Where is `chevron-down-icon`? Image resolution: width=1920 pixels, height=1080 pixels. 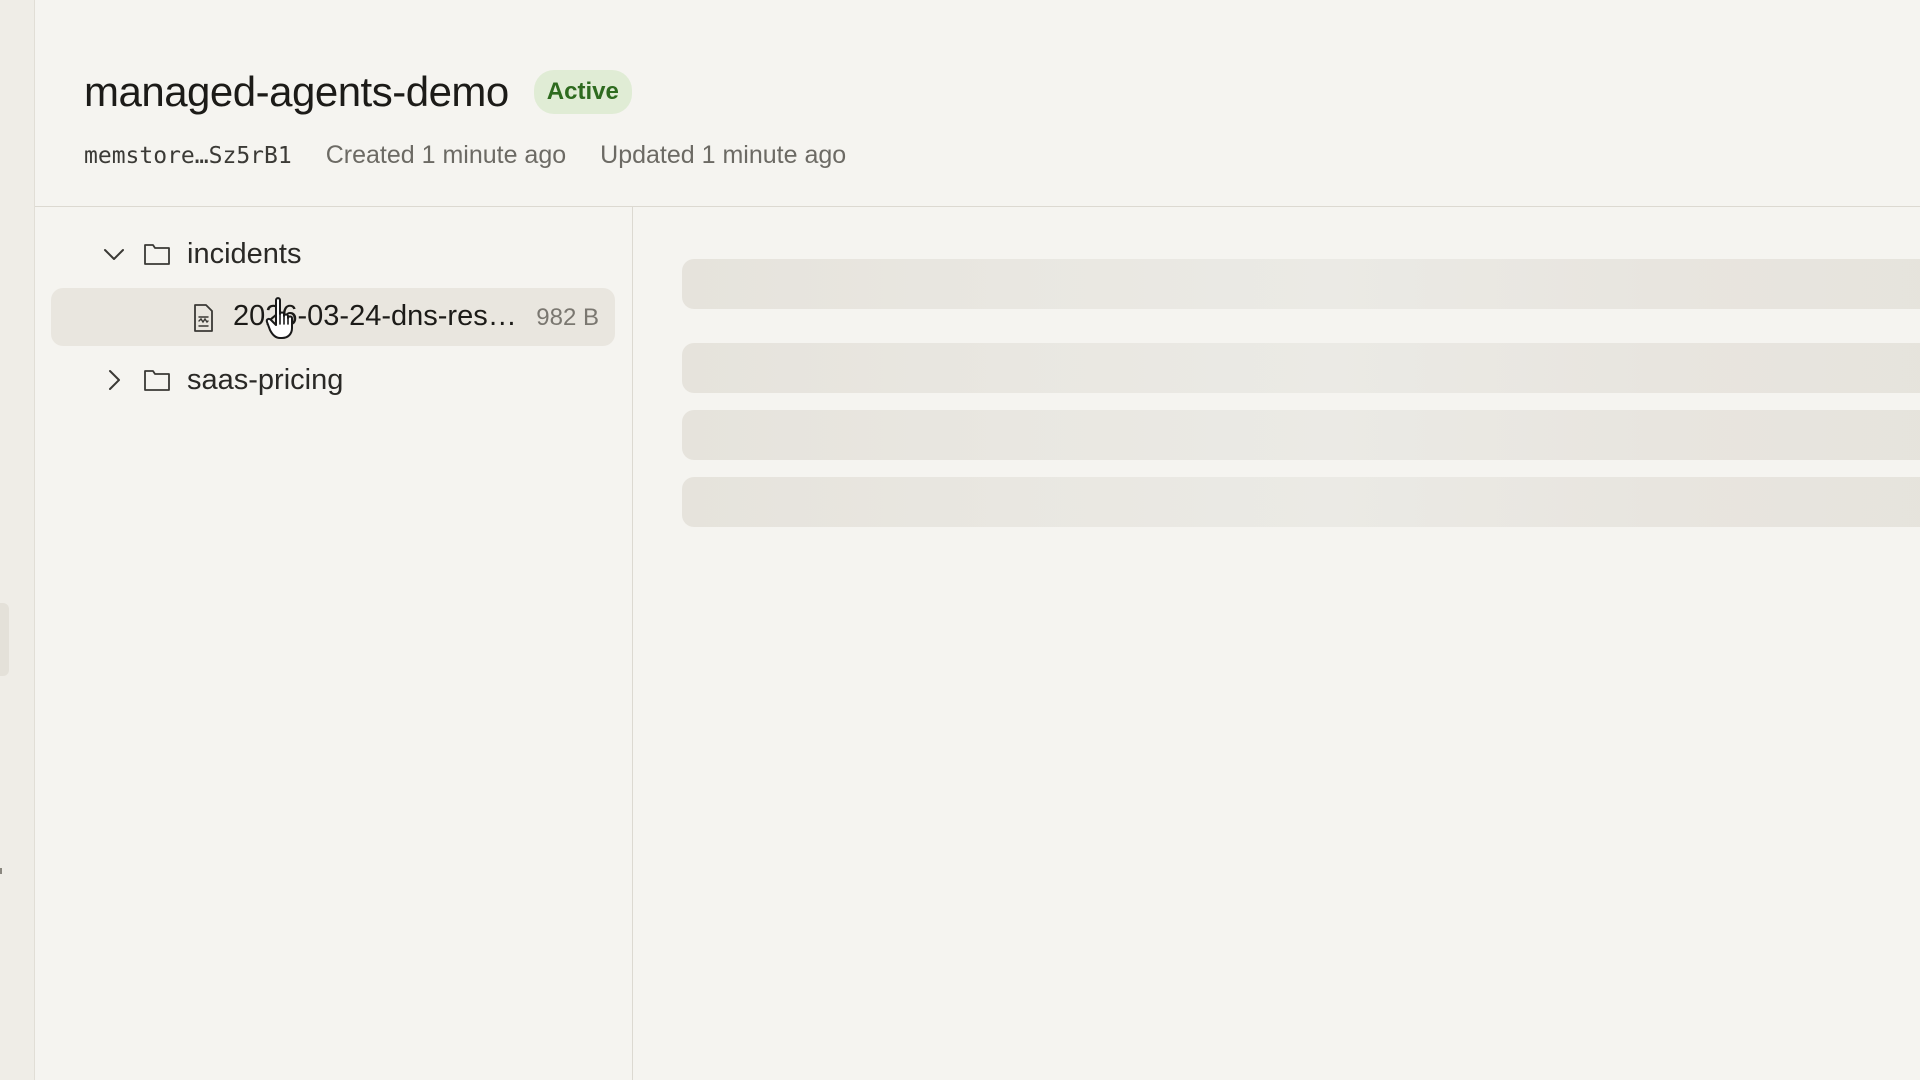 chevron-down-icon is located at coordinates (114, 254).